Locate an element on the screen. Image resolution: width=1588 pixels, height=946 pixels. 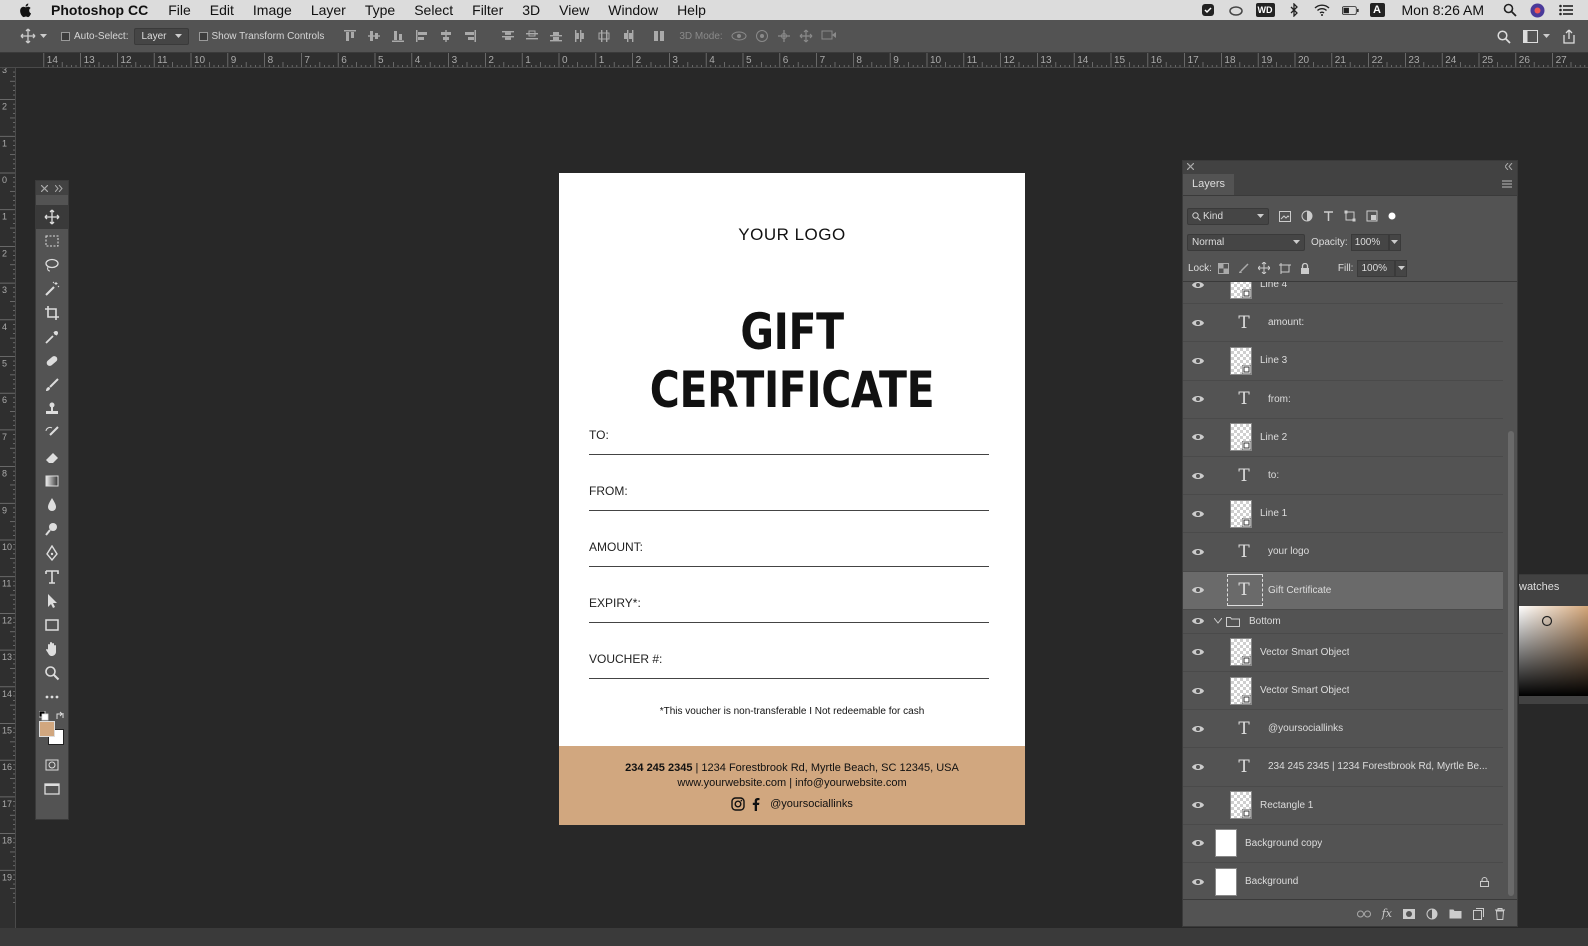
panel-menu-icon is located at coordinates (1507, 184).